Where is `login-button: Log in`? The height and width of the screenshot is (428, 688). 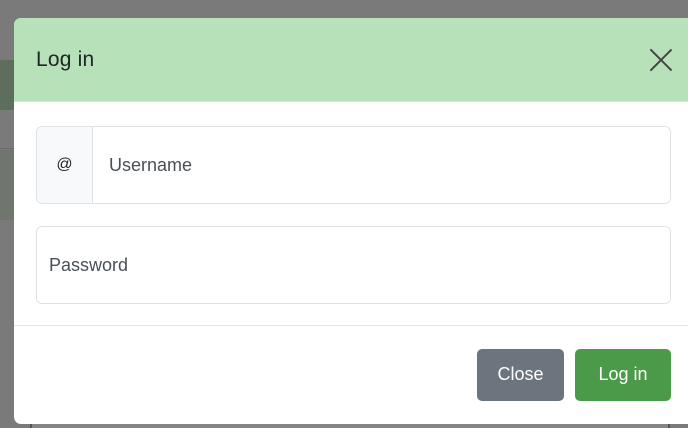 login-button: Log in is located at coordinates (623, 374).